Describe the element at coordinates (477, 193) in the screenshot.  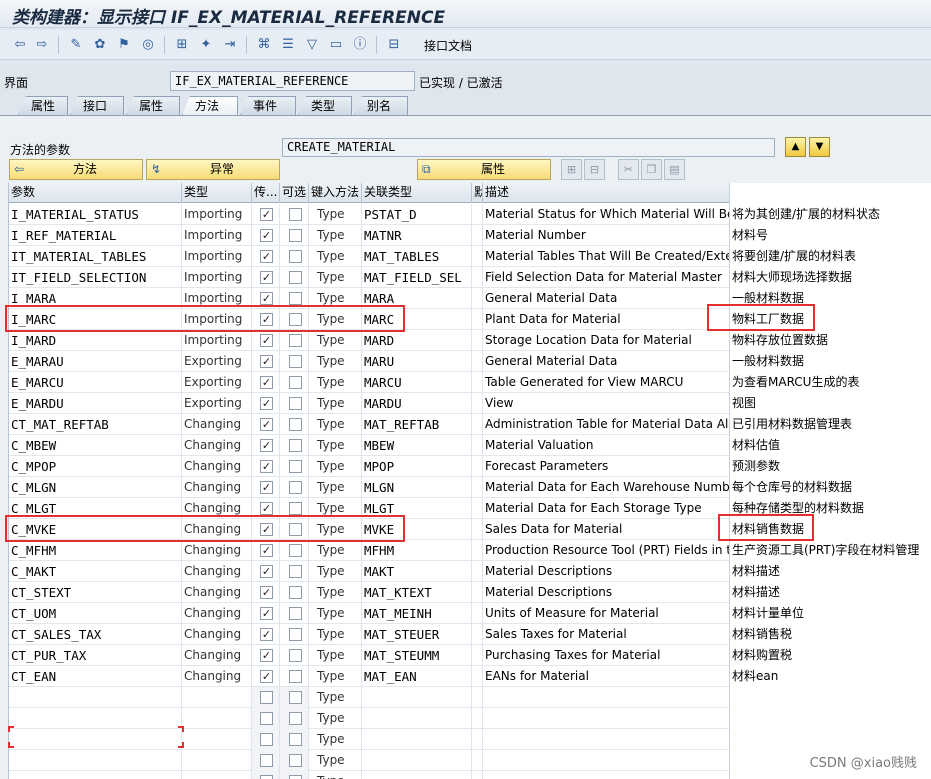
I see `header-default: 默` at that location.